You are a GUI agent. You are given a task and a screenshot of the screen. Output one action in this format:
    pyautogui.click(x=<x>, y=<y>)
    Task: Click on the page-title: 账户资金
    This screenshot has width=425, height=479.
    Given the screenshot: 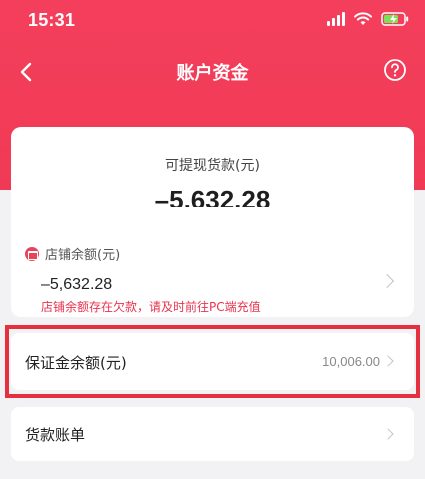 What is the action you would take?
    pyautogui.click(x=212, y=73)
    